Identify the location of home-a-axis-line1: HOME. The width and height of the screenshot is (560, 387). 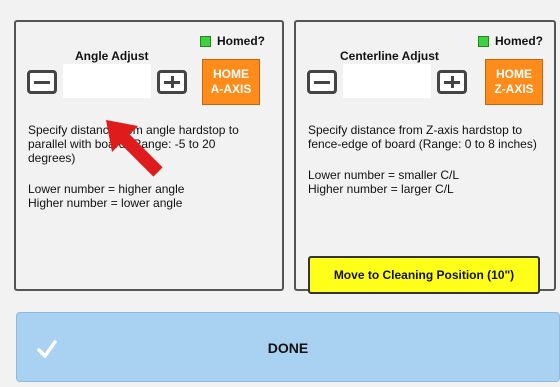
(231, 74).